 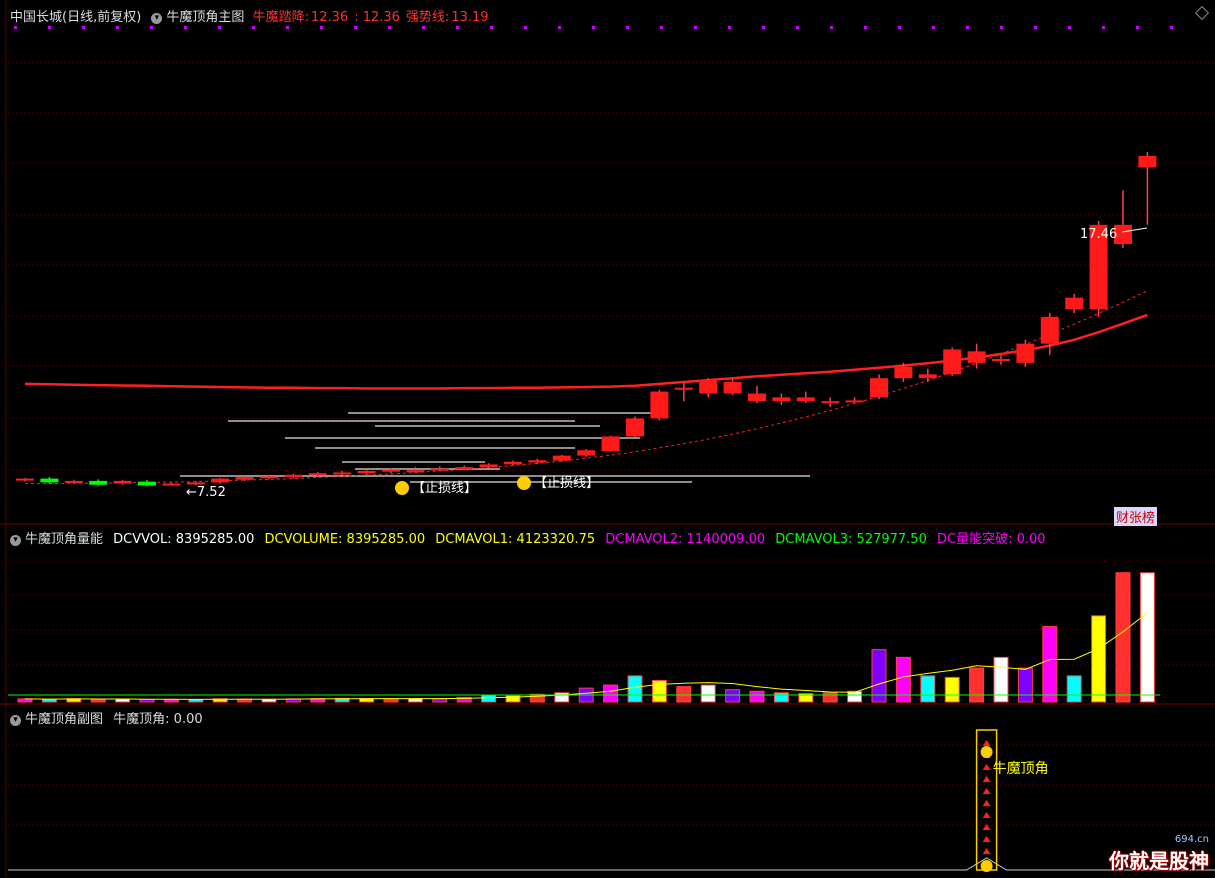 I want to click on low-label: ←7.52, so click(x=206, y=492).